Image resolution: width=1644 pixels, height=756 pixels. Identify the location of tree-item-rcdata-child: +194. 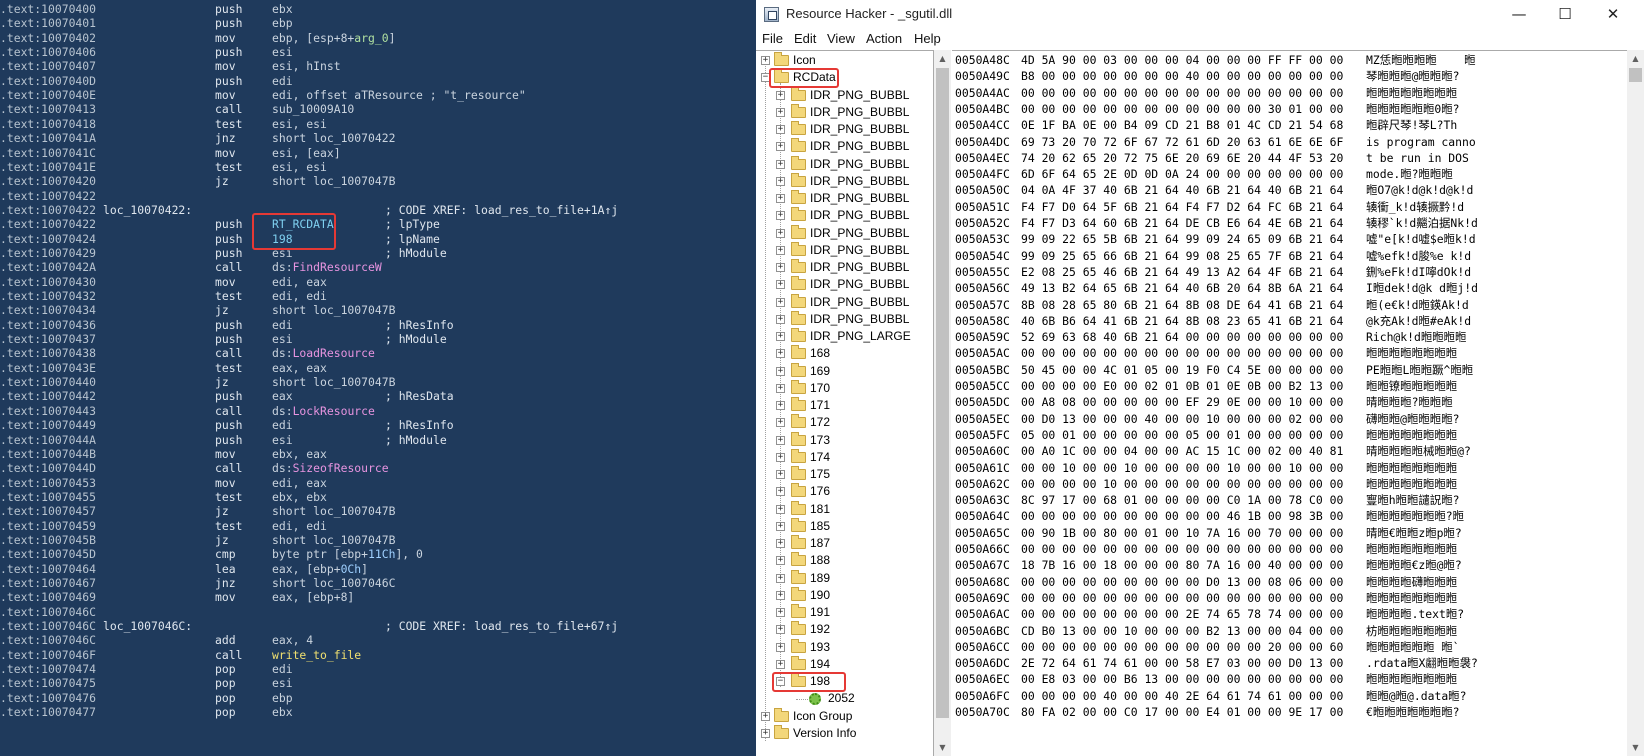
(844, 664).